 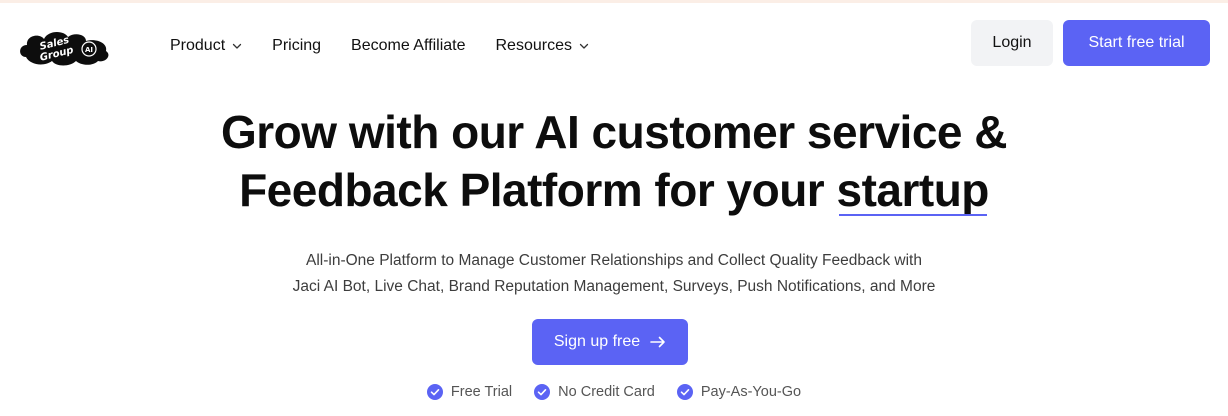 I want to click on nav-item-become-affiliate: Become Affiliate, so click(x=408, y=46).